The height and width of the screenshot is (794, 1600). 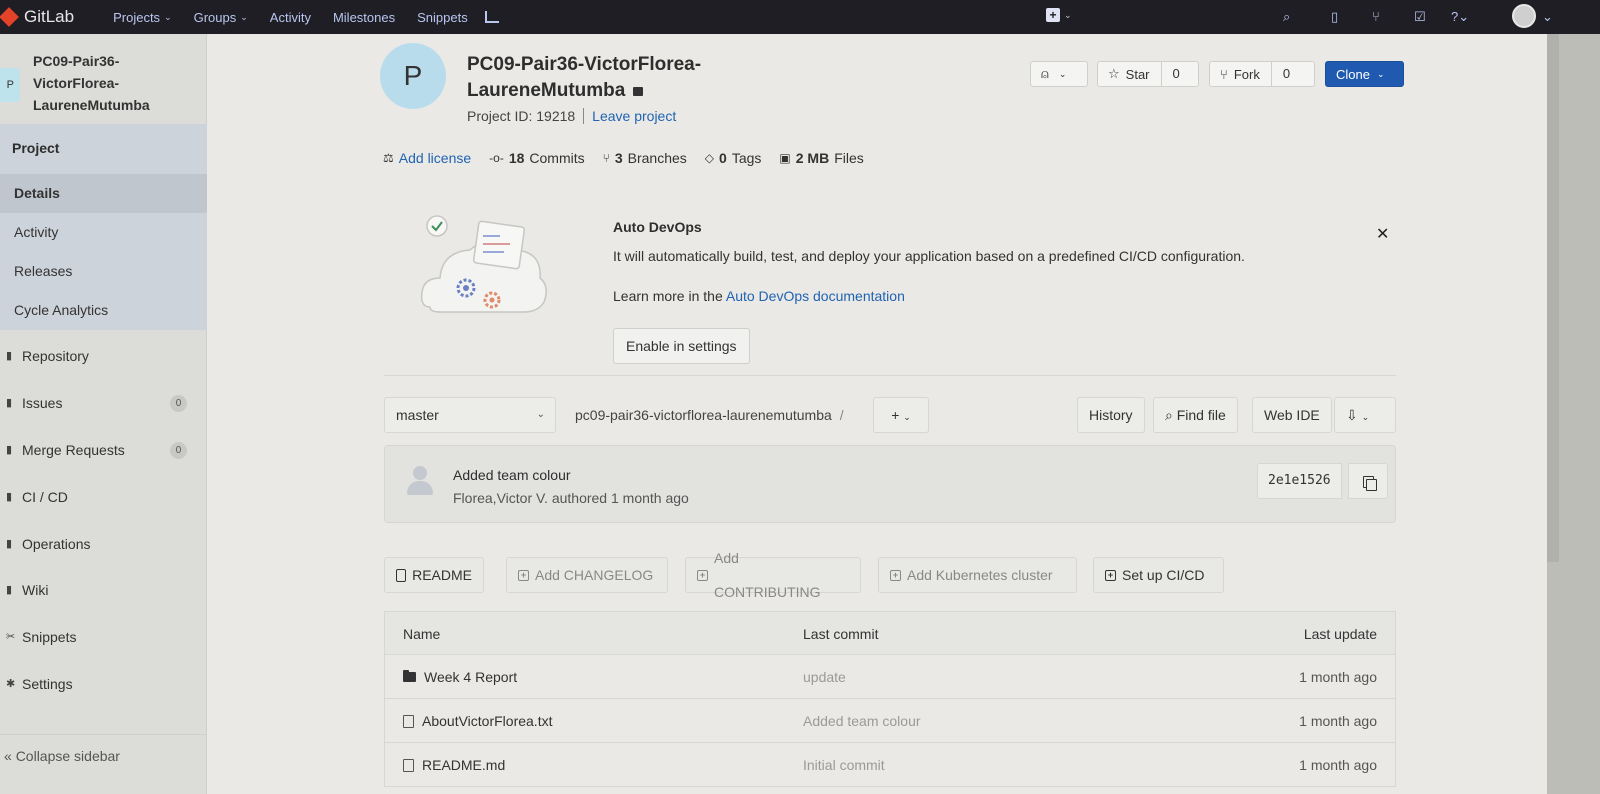 What do you see at coordinates (103, 310) in the screenshot?
I see `sidebar-item-cycle-analytics: Cycle Analytics` at bounding box center [103, 310].